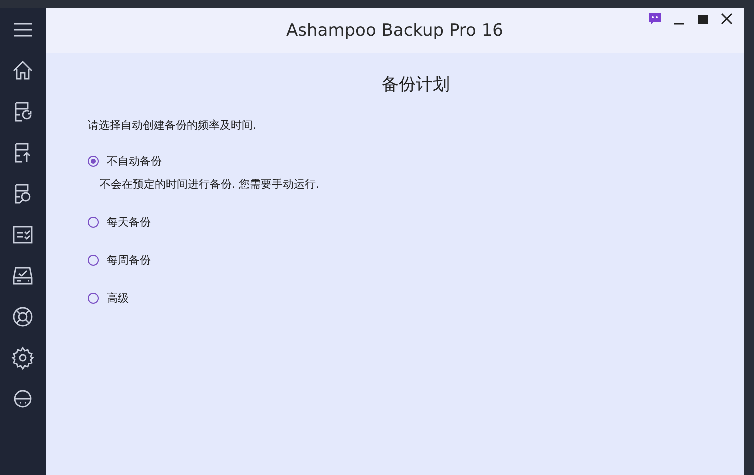 Image resolution: width=754 pixels, height=475 pixels. What do you see at coordinates (23, 317) in the screenshot?
I see `lifebuoy-icon` at bounding box center [23, 317].